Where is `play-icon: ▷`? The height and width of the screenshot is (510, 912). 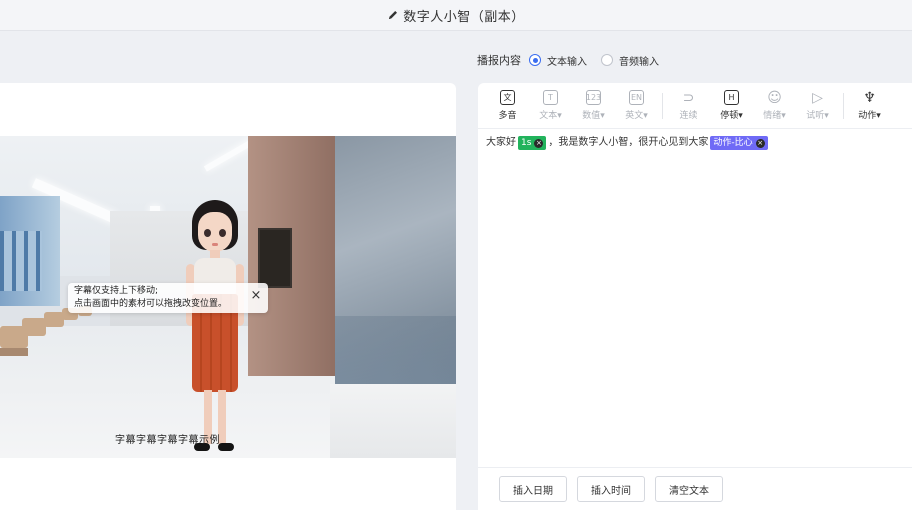
play-icon: ▷ is located at coordinates (817, 97).